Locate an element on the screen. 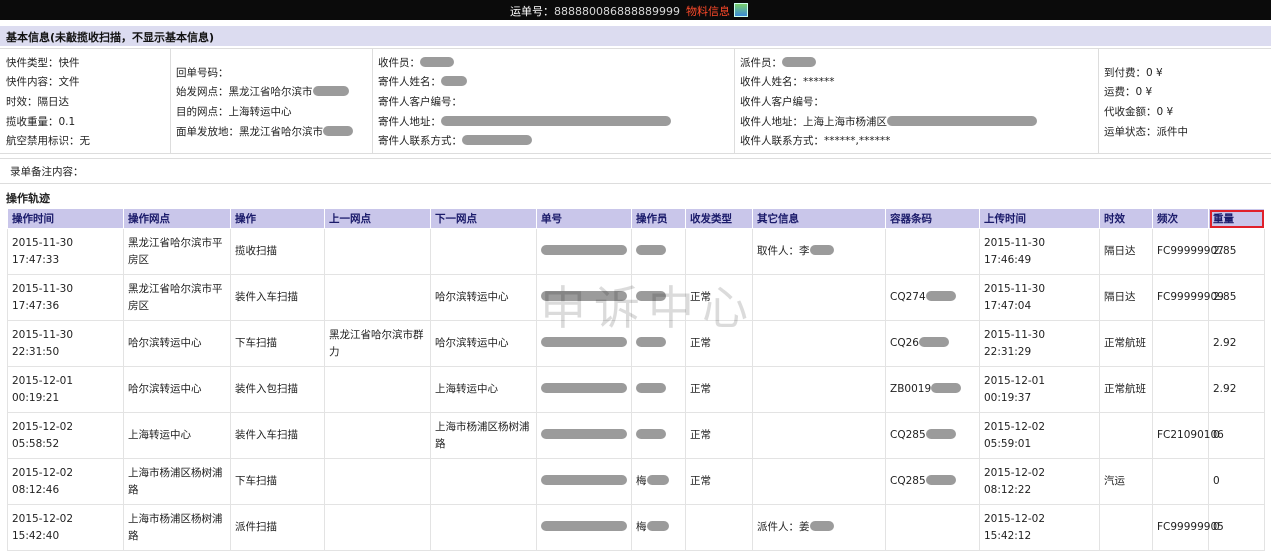  track-cell: 2015-12-02 05:58:52 is located at coordinates (65, 435).